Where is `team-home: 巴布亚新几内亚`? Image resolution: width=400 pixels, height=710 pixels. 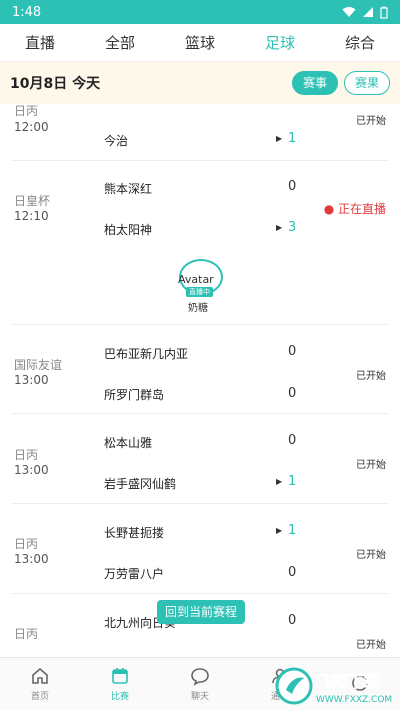 team-home: 巴布亚新几内亚 is located at coordinates (146, 354).